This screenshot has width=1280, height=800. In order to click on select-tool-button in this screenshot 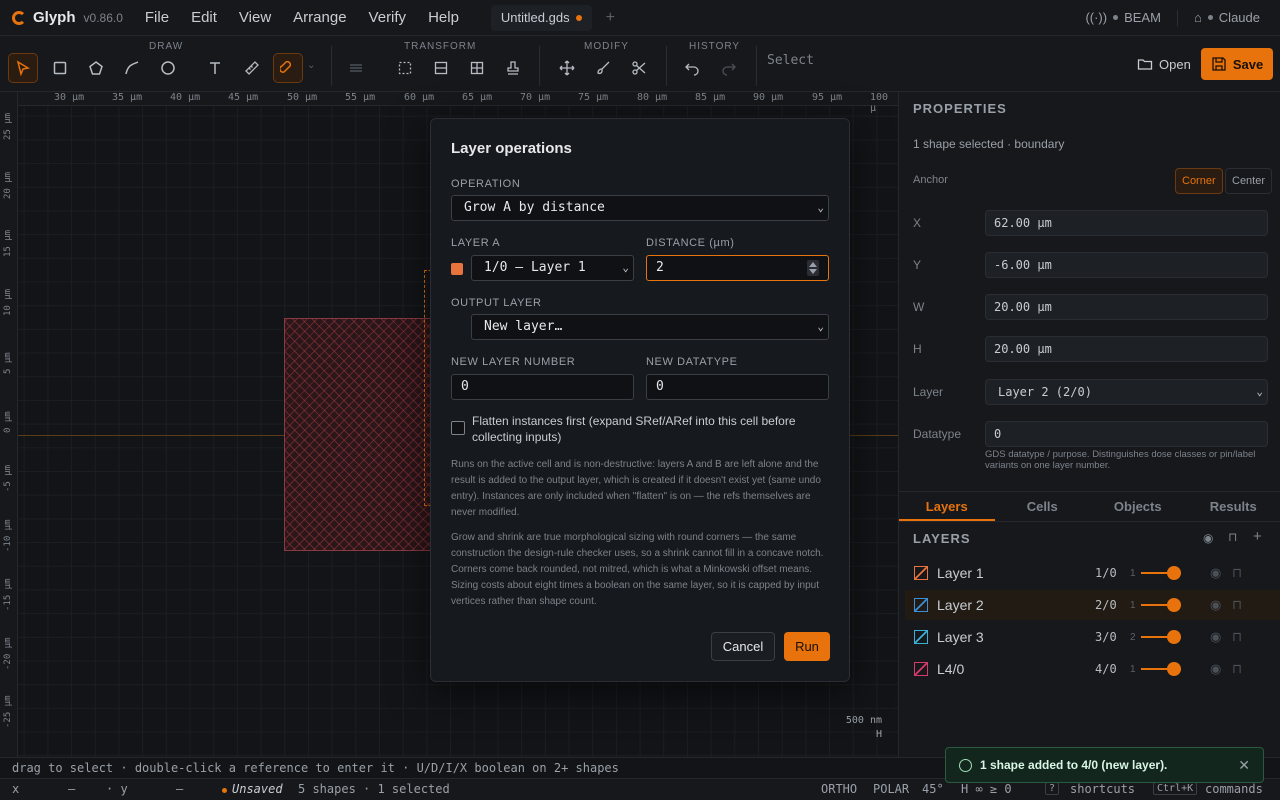, I will do `click(23, 68)`.